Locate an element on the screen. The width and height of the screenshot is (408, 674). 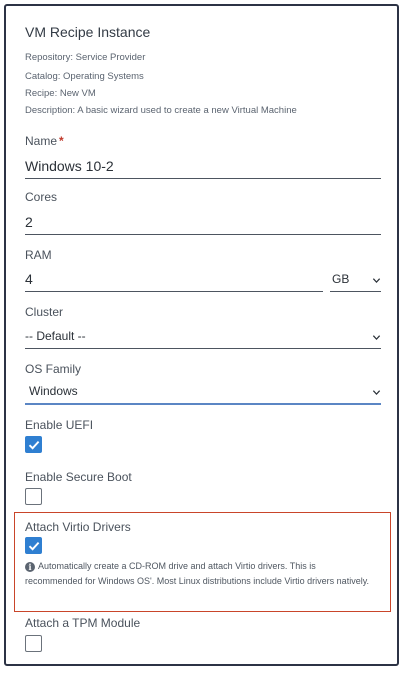
os-family-label: OS Family is located at coordinates (53, 369).